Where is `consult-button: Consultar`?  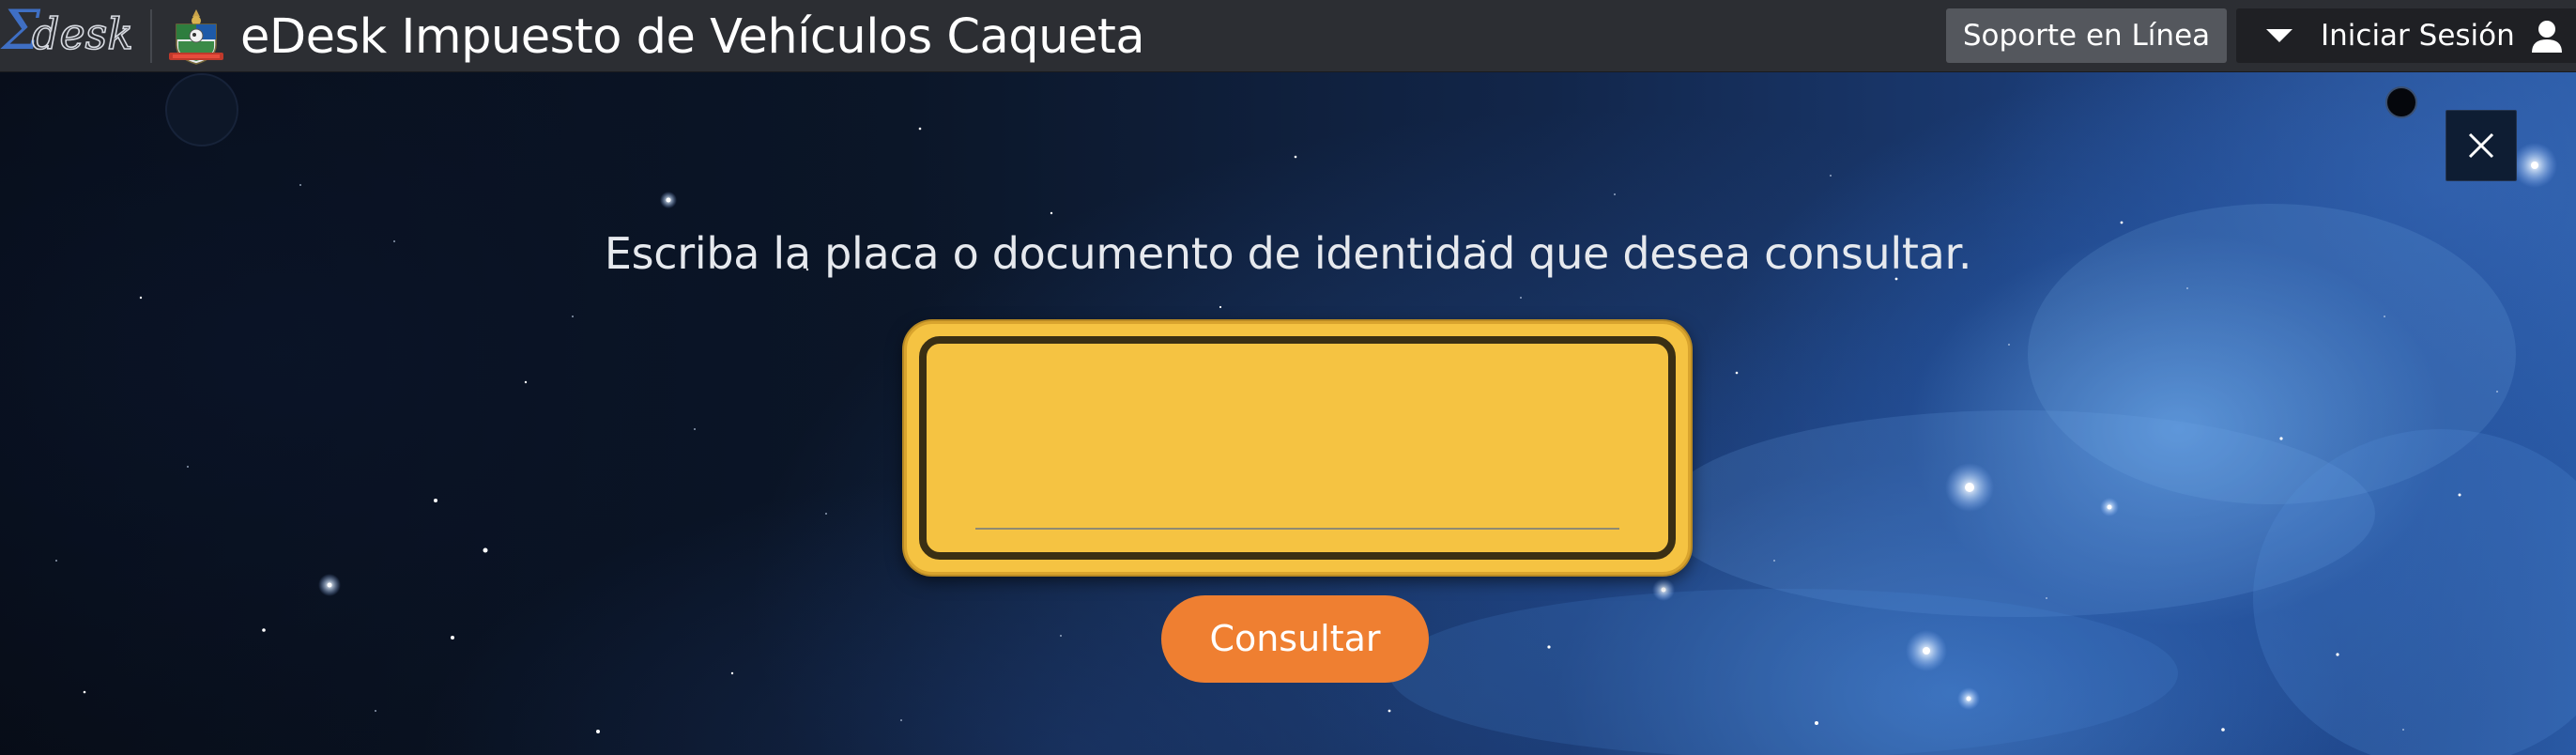 consult-button: Consultar is located at coordinates (1295, 639).